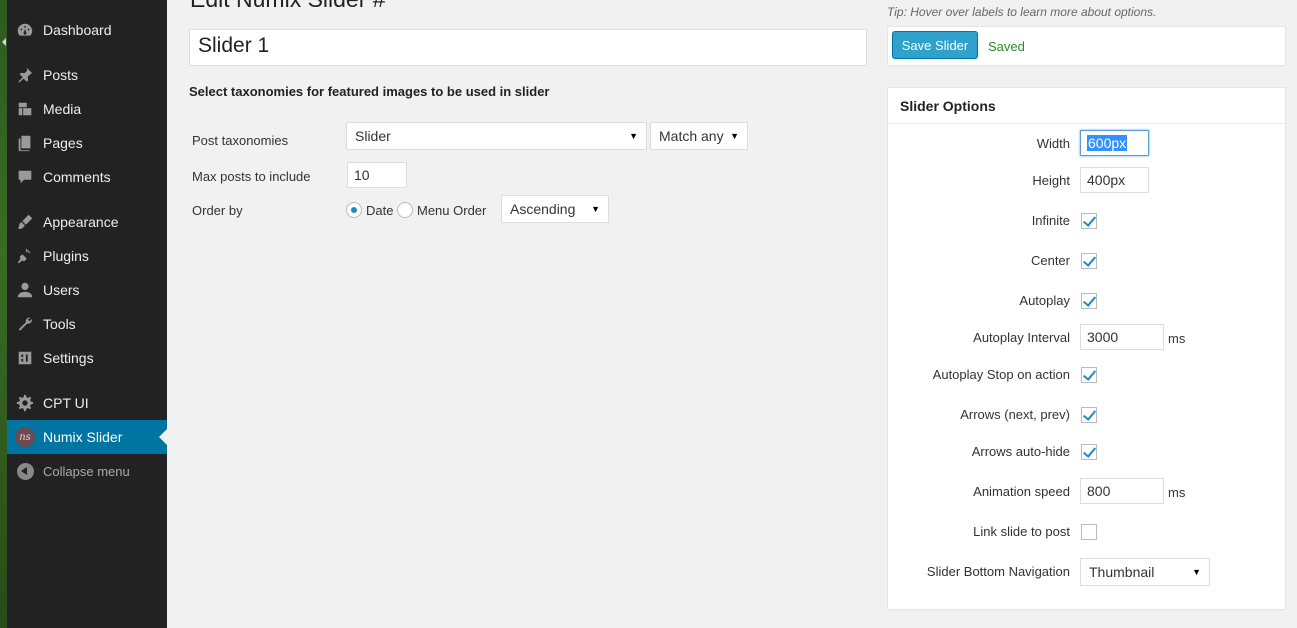 The image size is (1297, 628). Describe the element at coordinates (998, 571) in the screenshot. I see `bottom-nav-label: Slider Bottom Navigation` at that location.